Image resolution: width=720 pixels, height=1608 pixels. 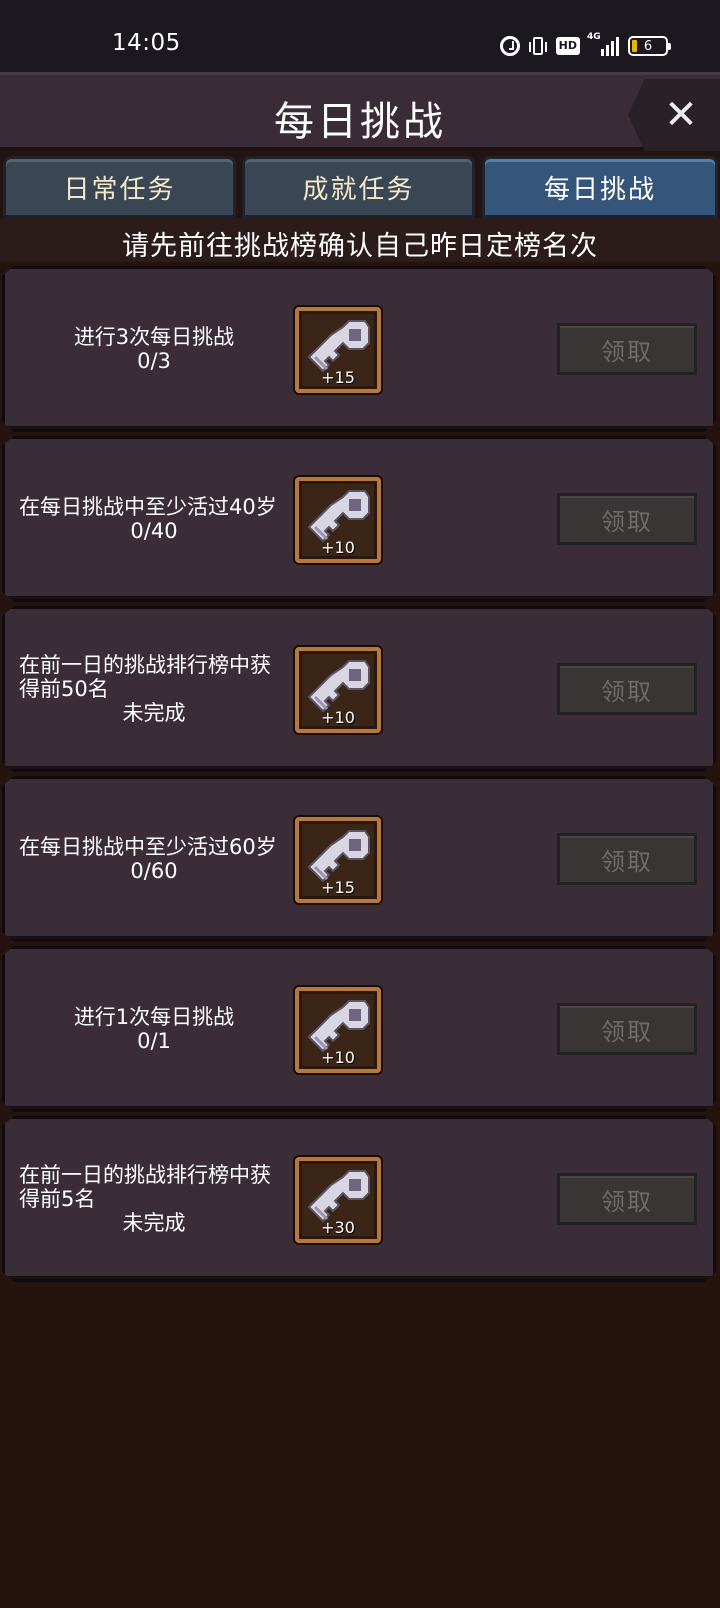 What do you see at coordinates (338, 1227) in the screenshot?
I see `reward-amount: +30` at bounding box center [338, 1227].